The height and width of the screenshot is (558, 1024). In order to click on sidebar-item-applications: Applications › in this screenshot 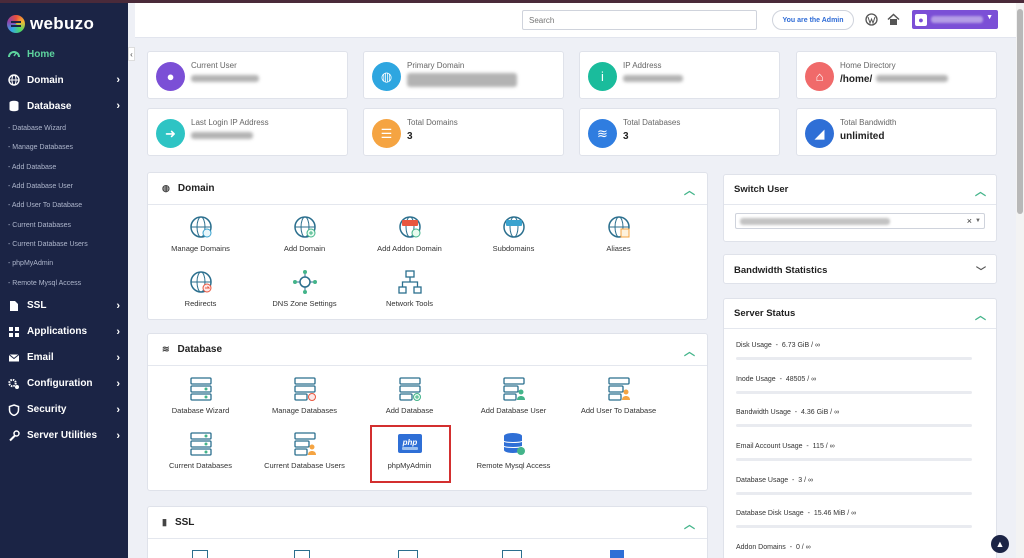, I will do `click(64, 332)`.